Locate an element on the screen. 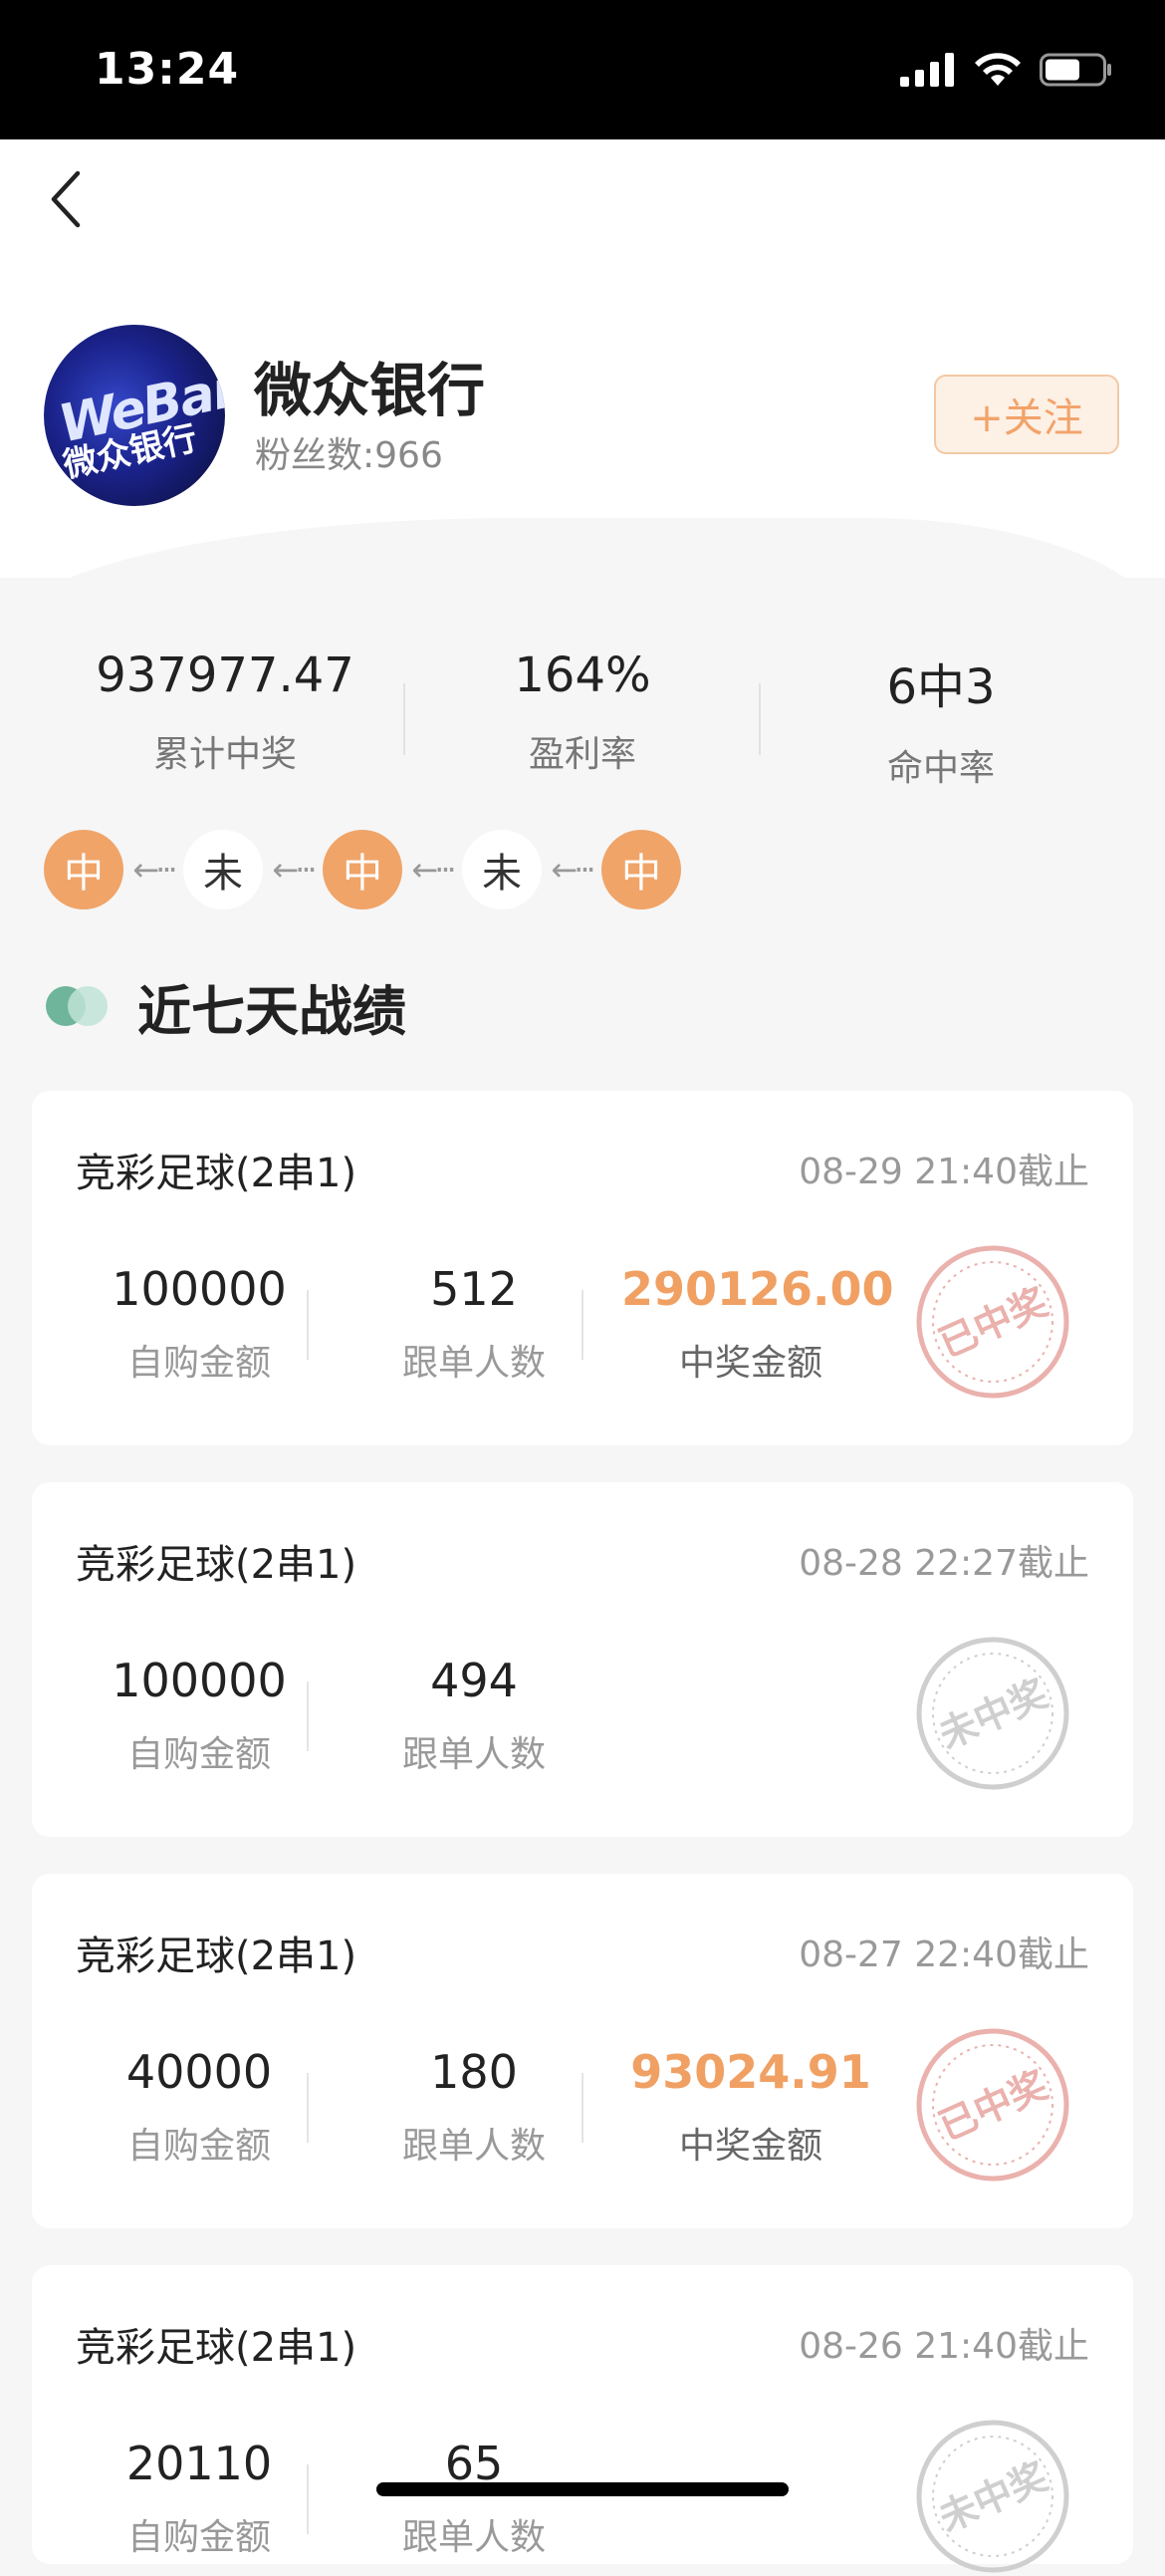 This screenshot has width=1165, height=2576. metric-value: 512 is located at coordinates (474, 1289).